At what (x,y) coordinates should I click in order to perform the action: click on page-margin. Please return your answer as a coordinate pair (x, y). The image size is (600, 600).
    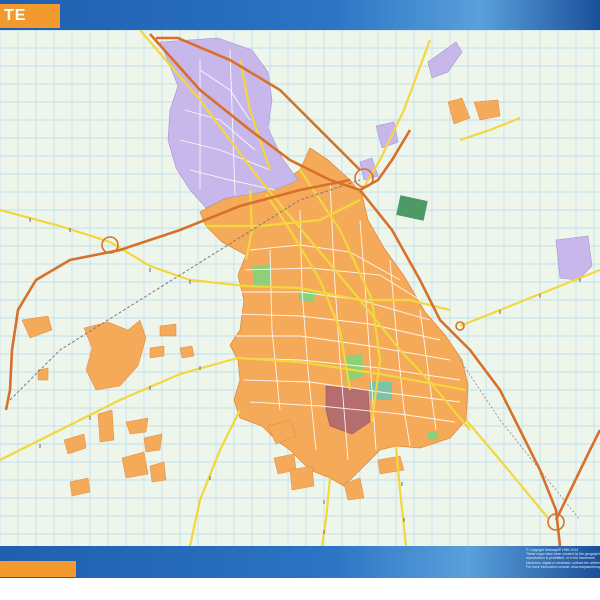
    Looking at the image, I should click on (300, 589).